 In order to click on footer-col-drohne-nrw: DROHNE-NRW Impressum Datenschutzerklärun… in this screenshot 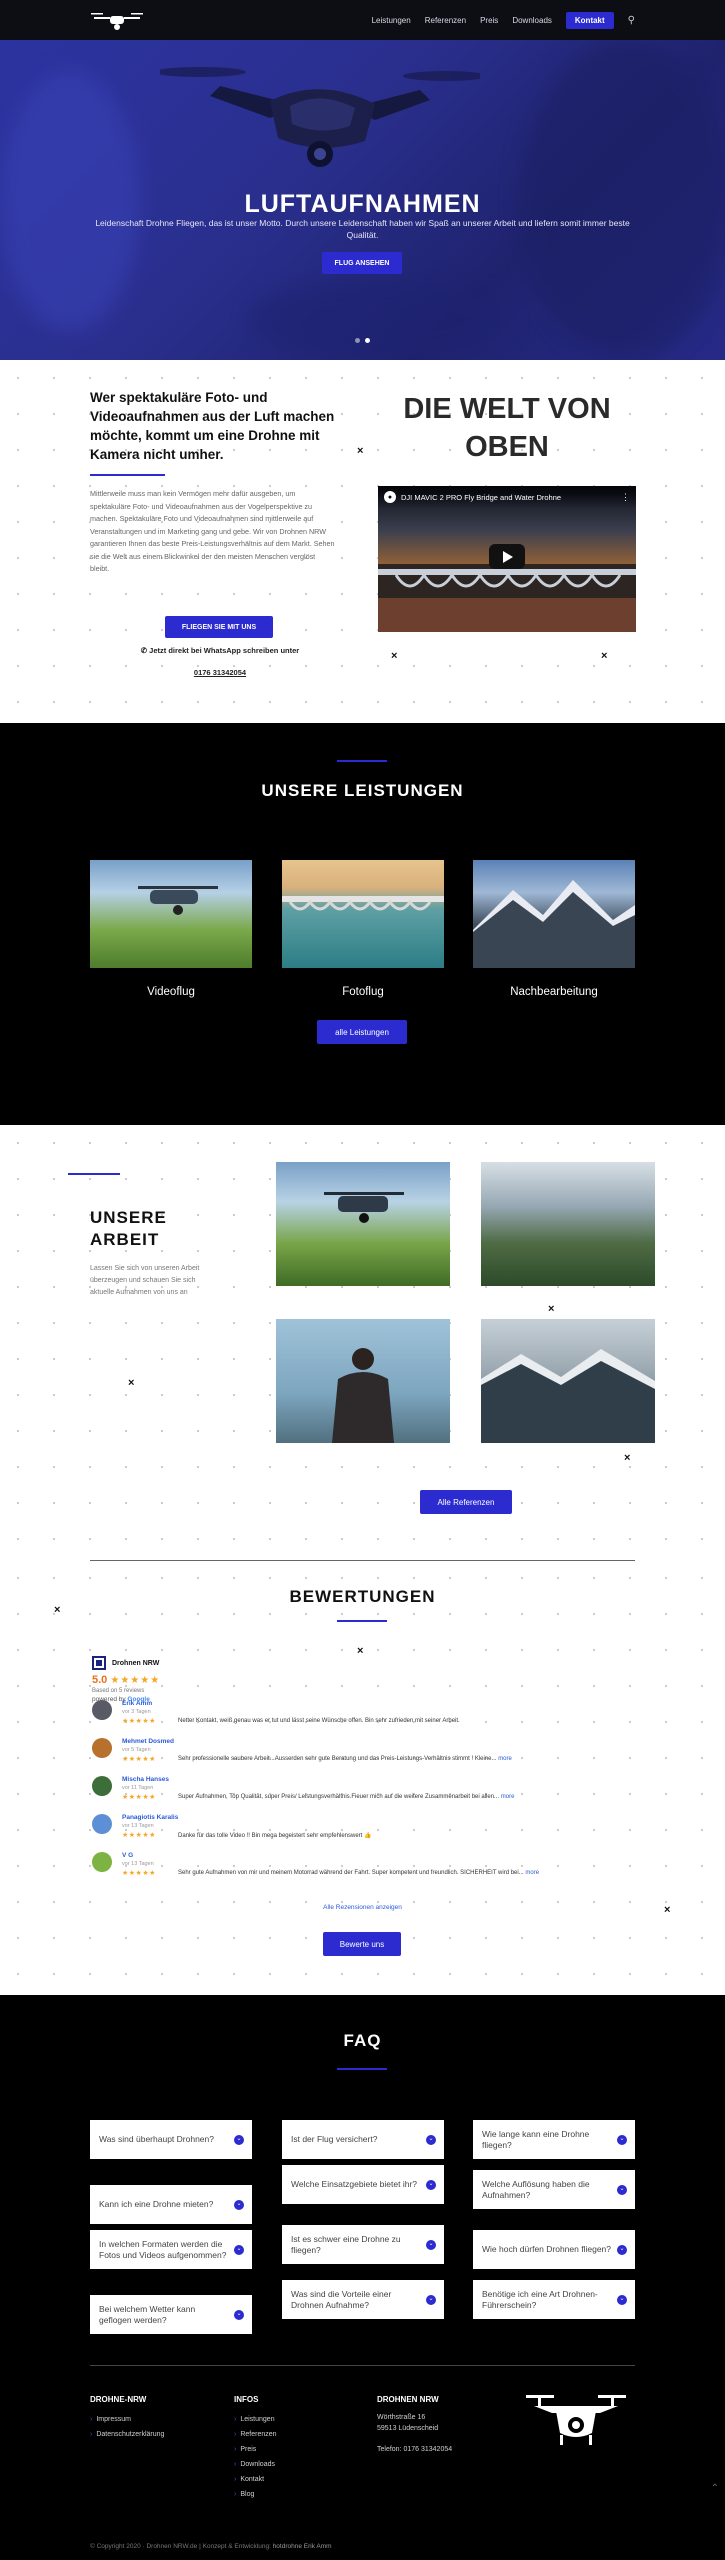, I will do `click(127, 2418)`.